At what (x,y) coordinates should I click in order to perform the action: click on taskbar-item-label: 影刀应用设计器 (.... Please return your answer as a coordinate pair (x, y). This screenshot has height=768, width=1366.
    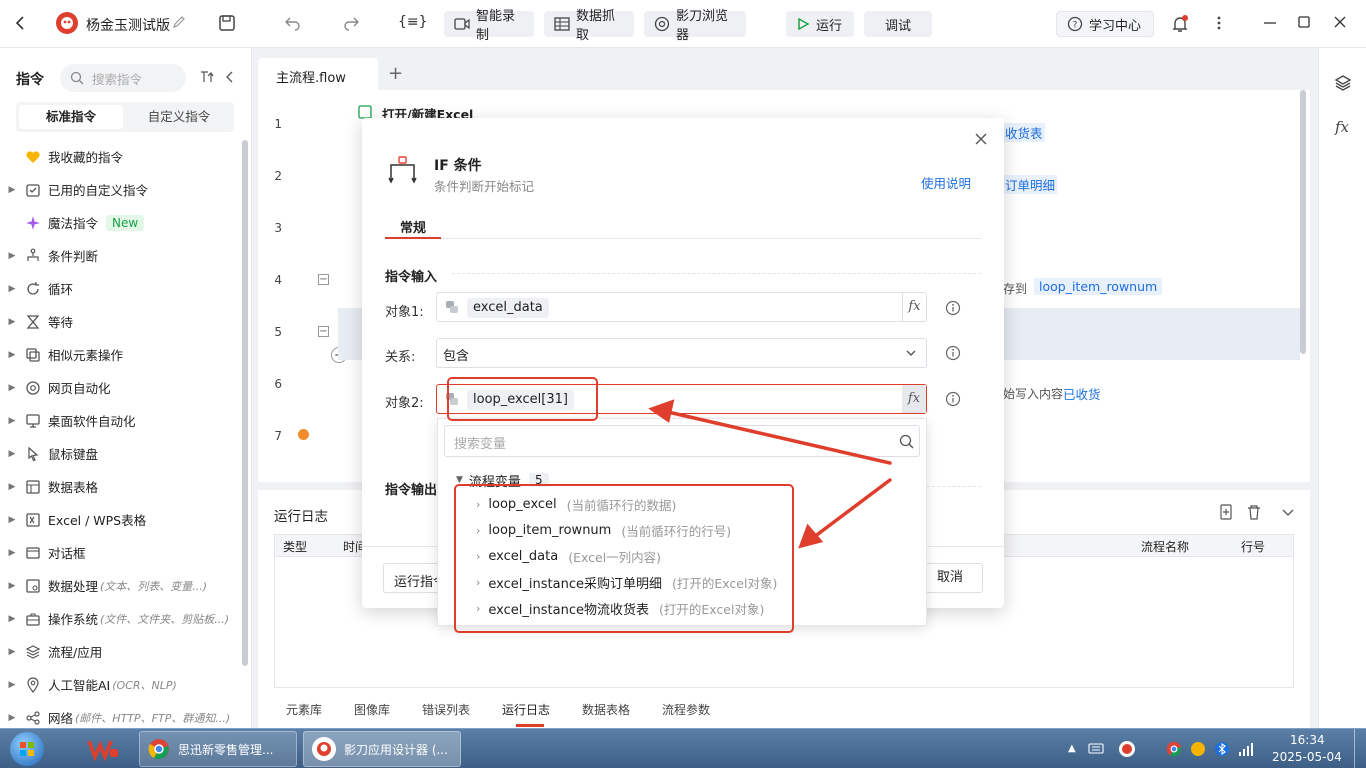
    Looking at the image, I should click on (396, 749).